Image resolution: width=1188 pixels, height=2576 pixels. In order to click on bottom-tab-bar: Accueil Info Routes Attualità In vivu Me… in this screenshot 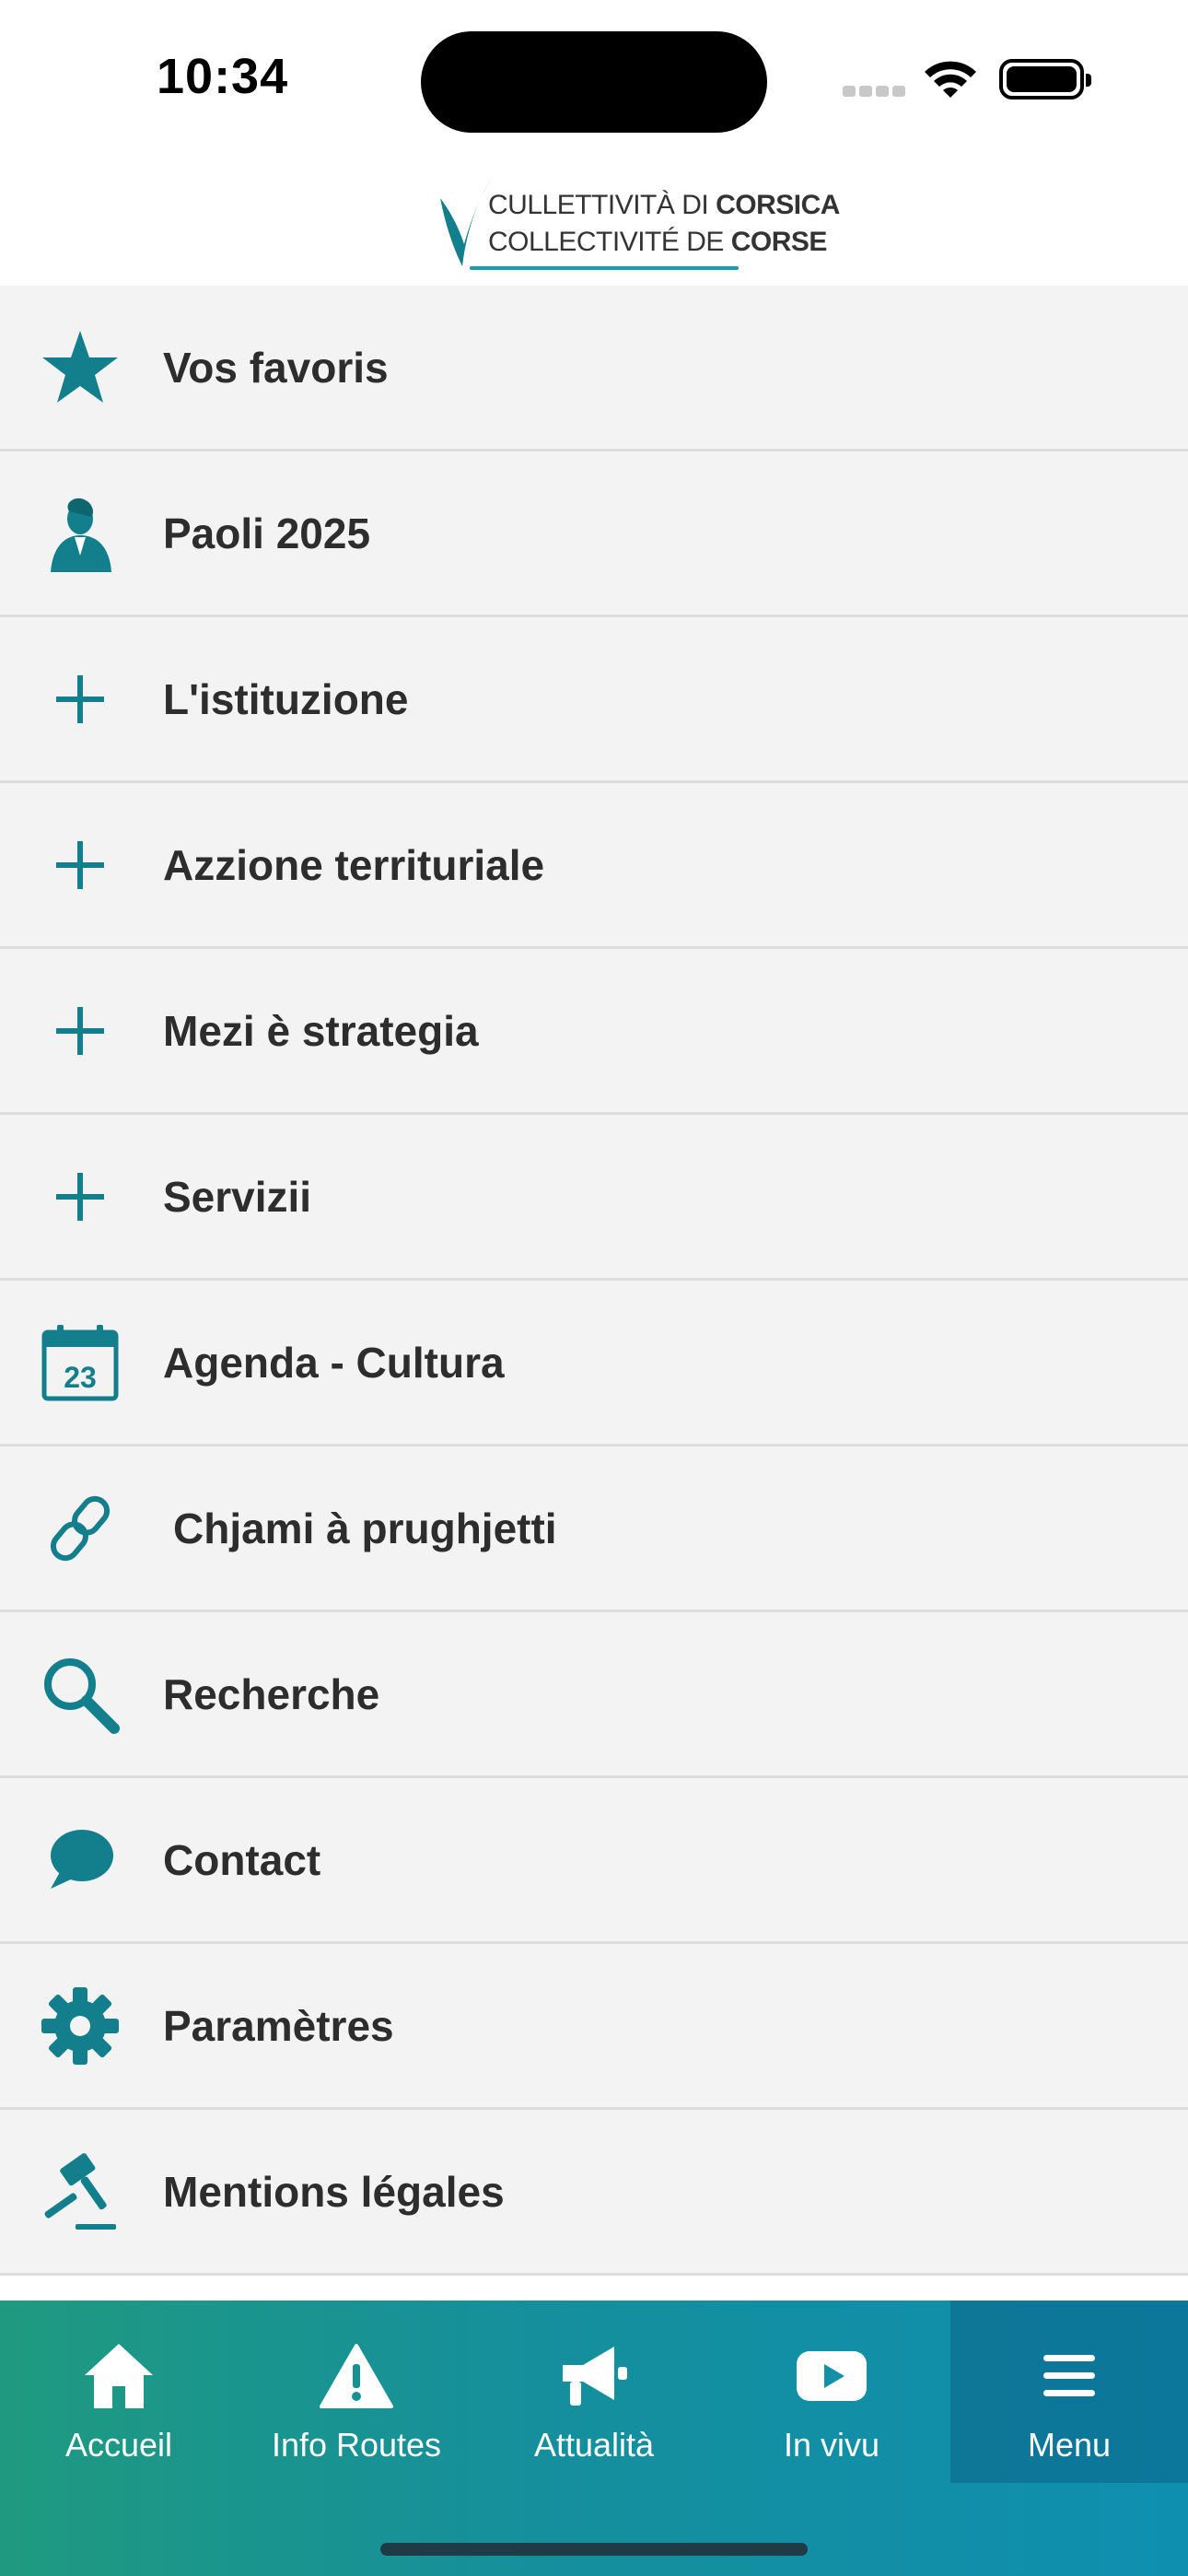, I will do `click(594, 2438)`.